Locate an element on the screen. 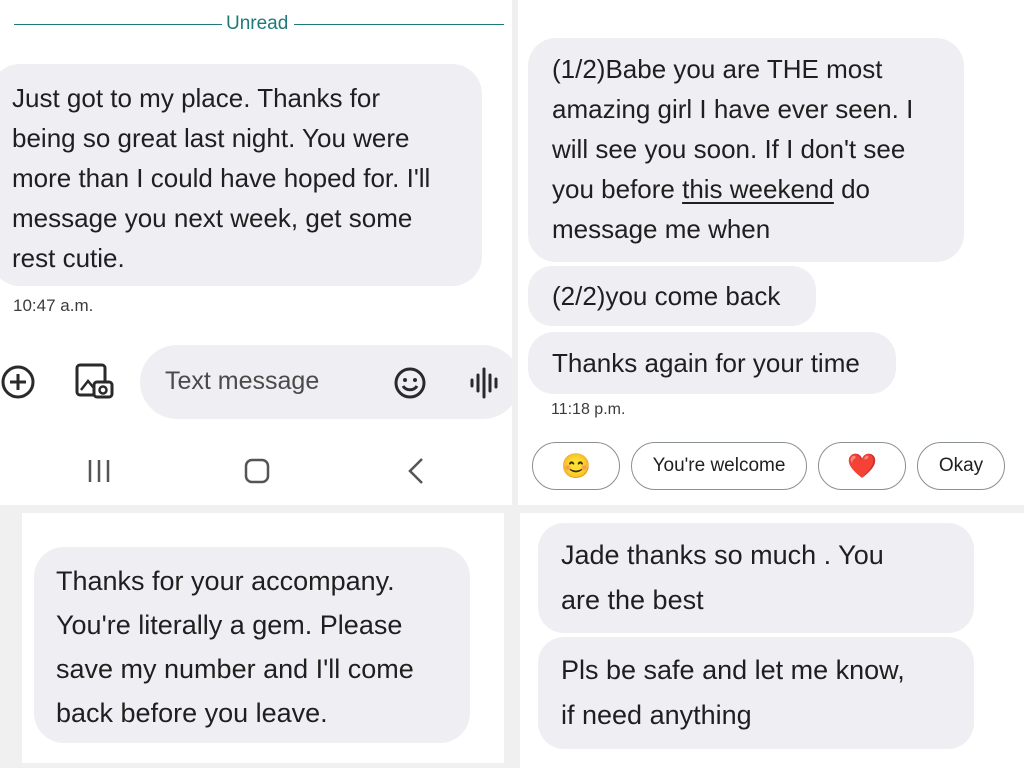 Image resolution: width=1024 pixels, height=768 pixels. message-bubble: Thanks again for your time is located at coordinates (712, 363).